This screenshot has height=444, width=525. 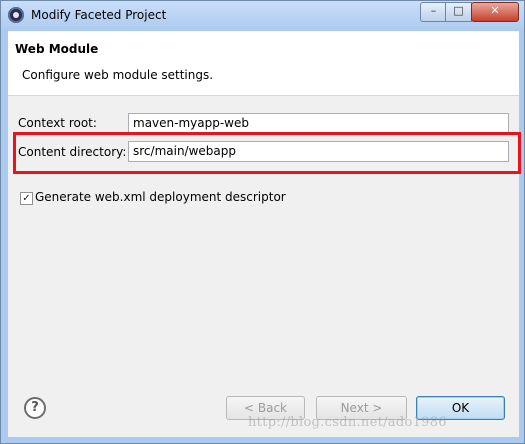 What do you see at coordinates (160, 197) in the screenshot?
I see `generate-descriptor-label: Generate web.xml deployment descriptor` at bounding box center [160, 197].